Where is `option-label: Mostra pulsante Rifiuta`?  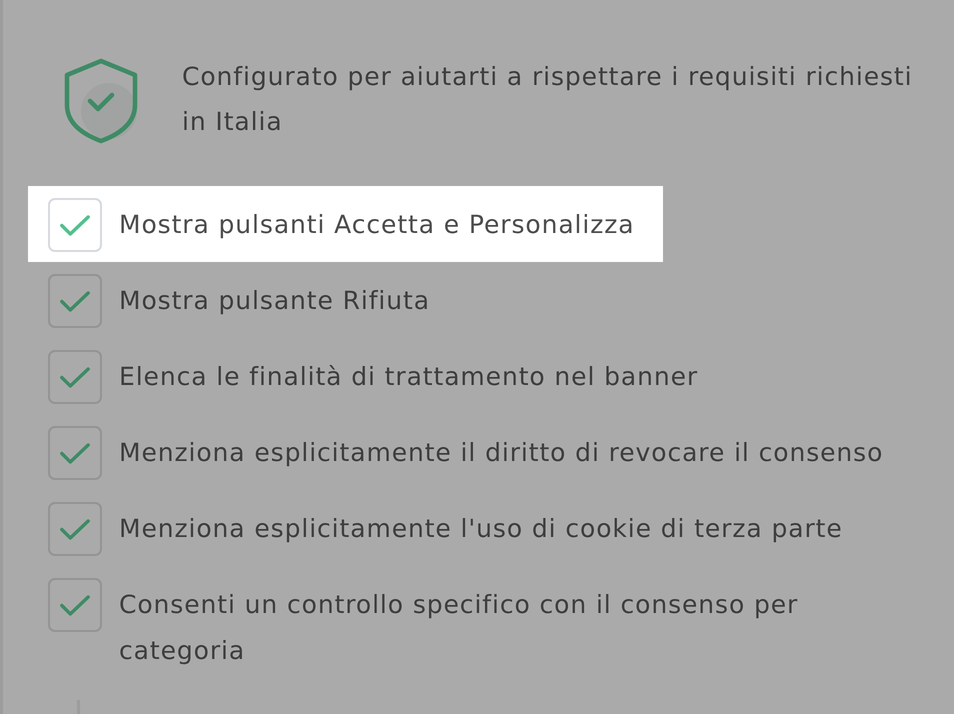
option-label: Mostra pulsante Rifiuta is located at coordinates (274, 301).